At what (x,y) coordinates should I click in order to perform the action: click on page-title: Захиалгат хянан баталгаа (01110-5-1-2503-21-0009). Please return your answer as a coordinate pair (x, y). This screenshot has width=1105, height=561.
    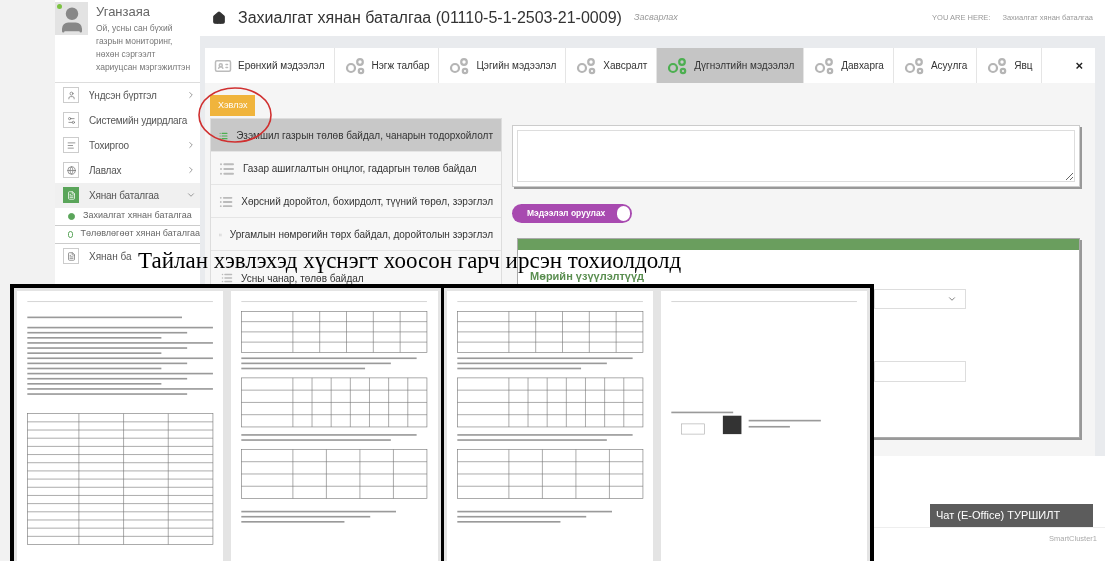
    Looking at the image, I should click on (430, 18).